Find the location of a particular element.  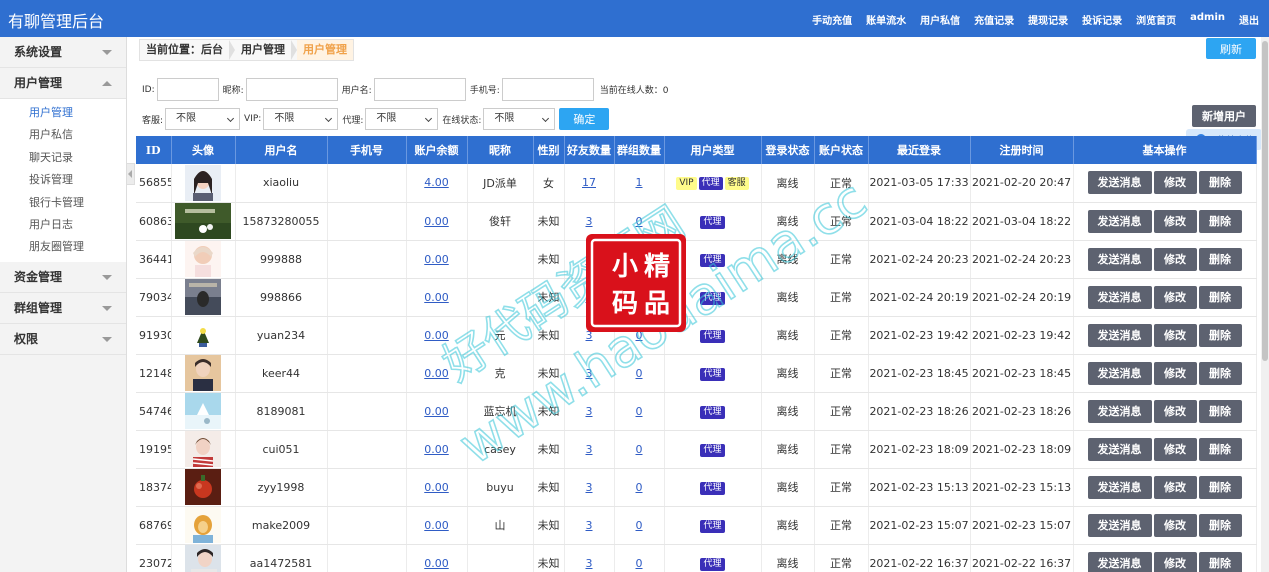

topnav-item: 提现记录 is located at coordinates (1048, 19).